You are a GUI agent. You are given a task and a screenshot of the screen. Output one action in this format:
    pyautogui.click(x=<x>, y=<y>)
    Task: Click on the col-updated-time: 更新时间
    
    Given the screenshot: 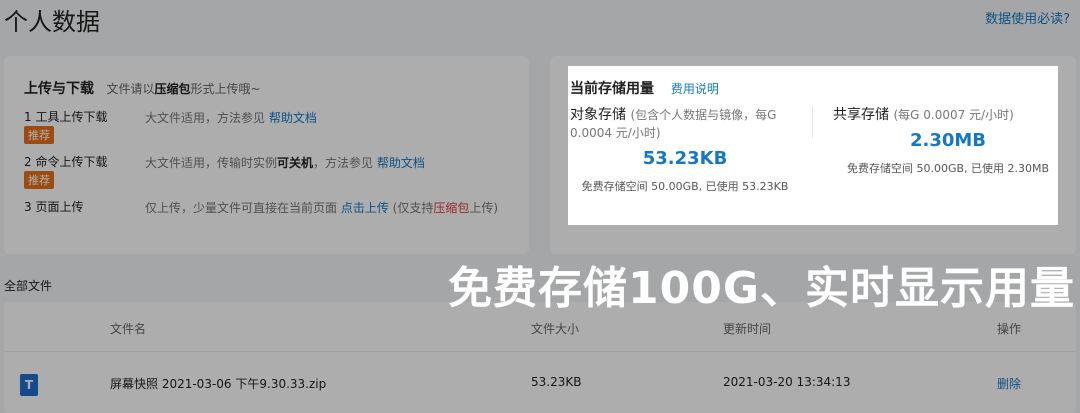 What is the action you would take?
    pyautogui.click(x=747, y=329)
    